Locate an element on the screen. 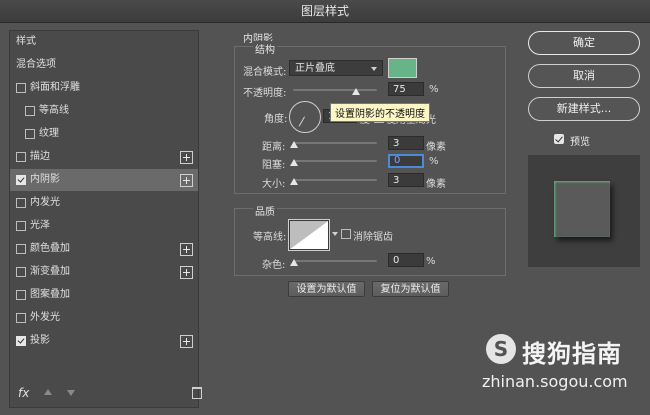 This screenshot has width=650, height=415. size-slider-thumb is located at coordinates (294, 181).